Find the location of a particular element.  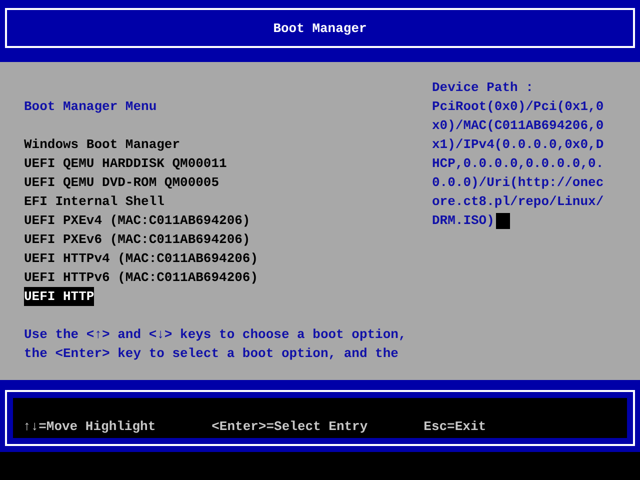

device-path-text: PciRoot(0x0)/Pci(0x1,0 is located at coordinates (518, 107).